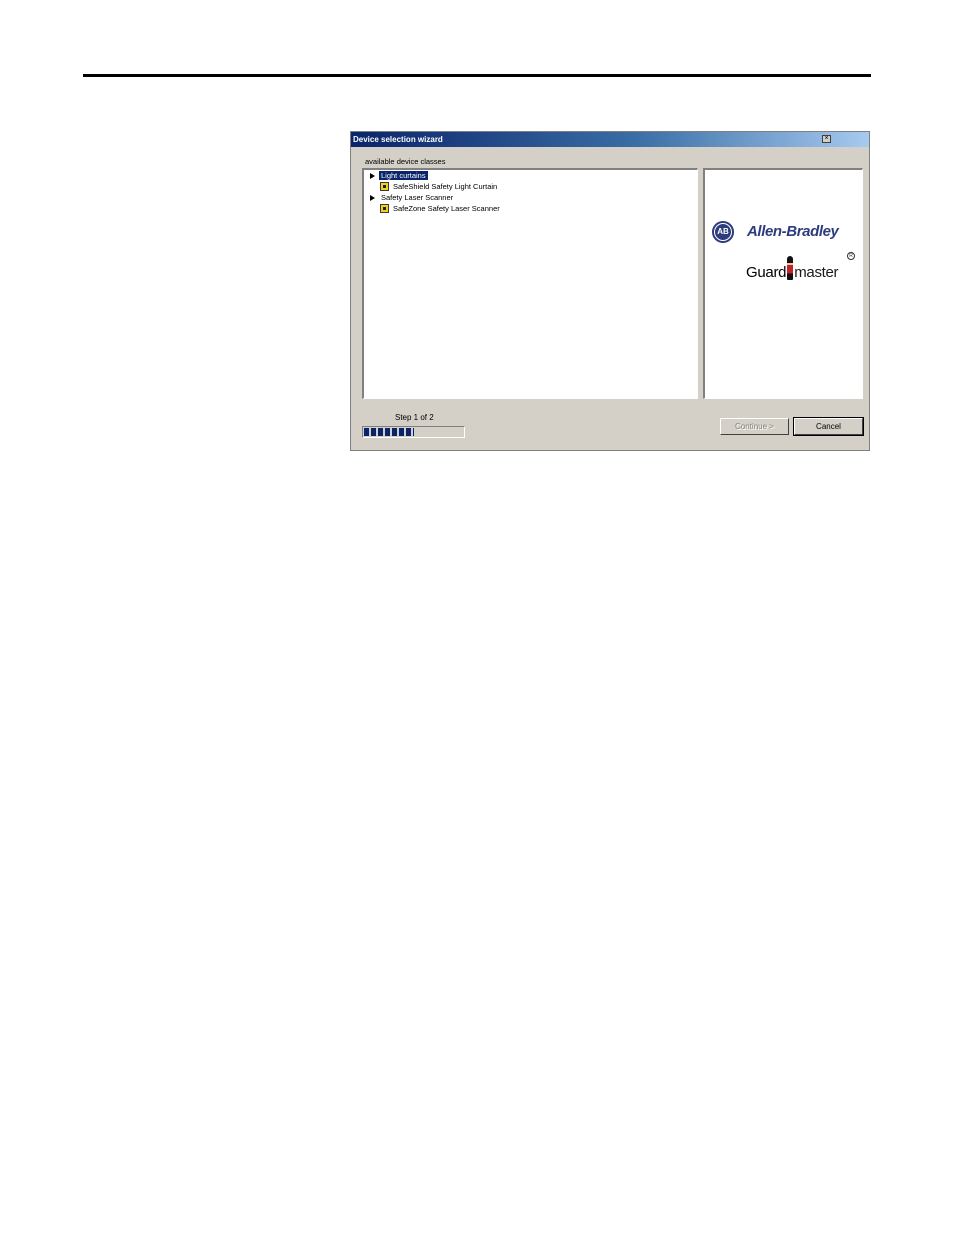  I want to click on page-header-rule, so click(477, 75).